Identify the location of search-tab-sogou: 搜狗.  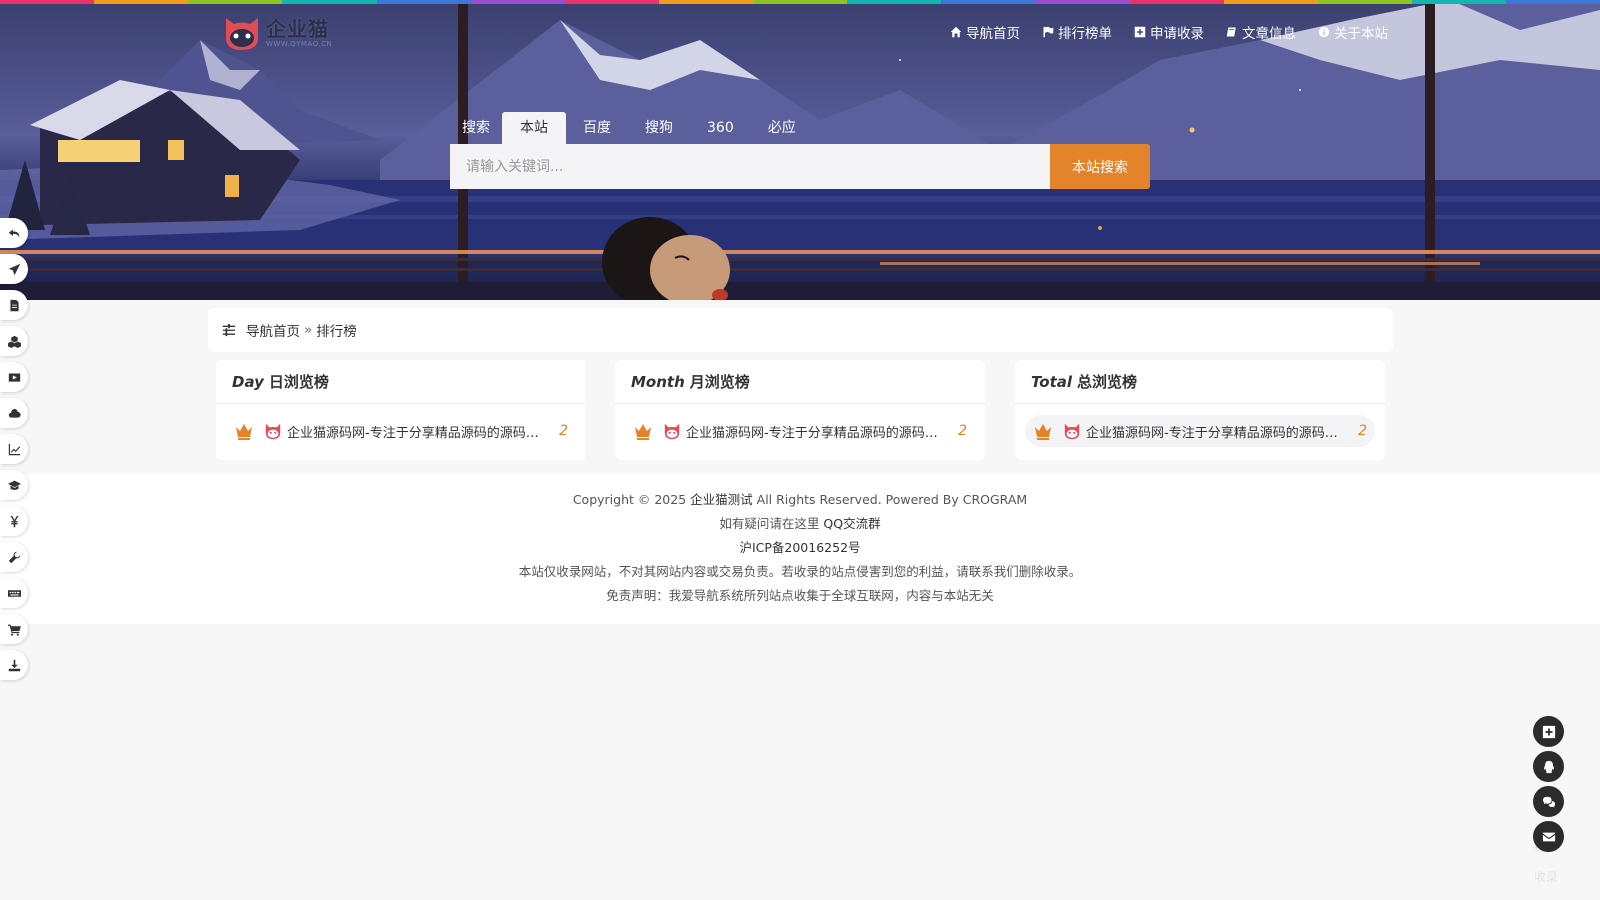
(659, 128).